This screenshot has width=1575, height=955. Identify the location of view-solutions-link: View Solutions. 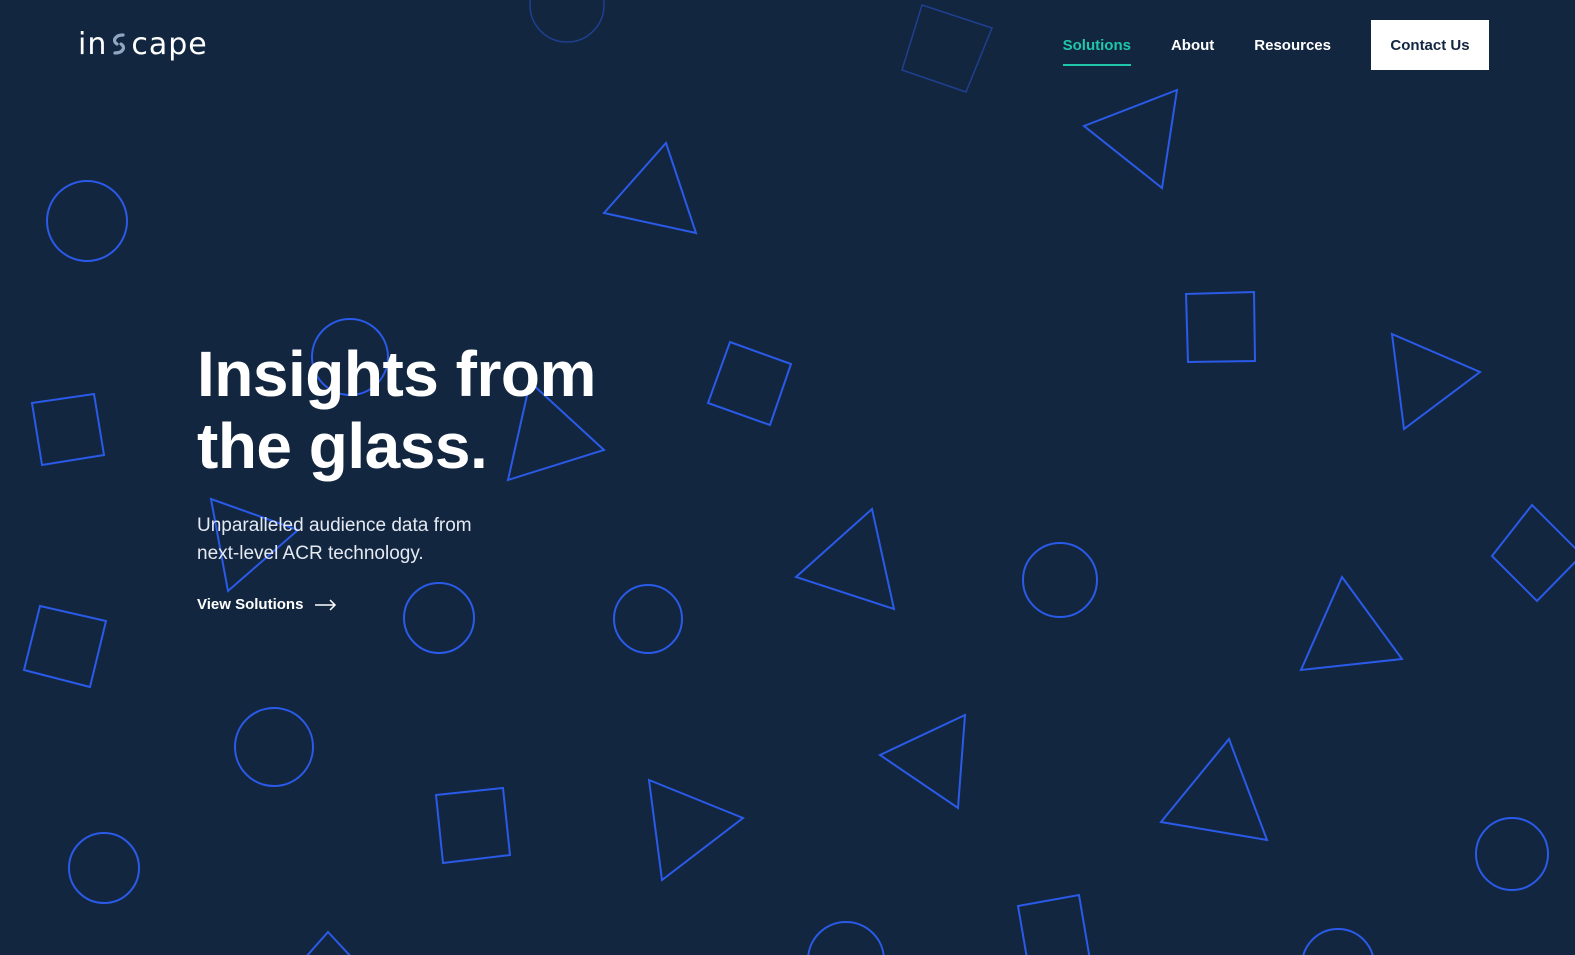
(267, 604).